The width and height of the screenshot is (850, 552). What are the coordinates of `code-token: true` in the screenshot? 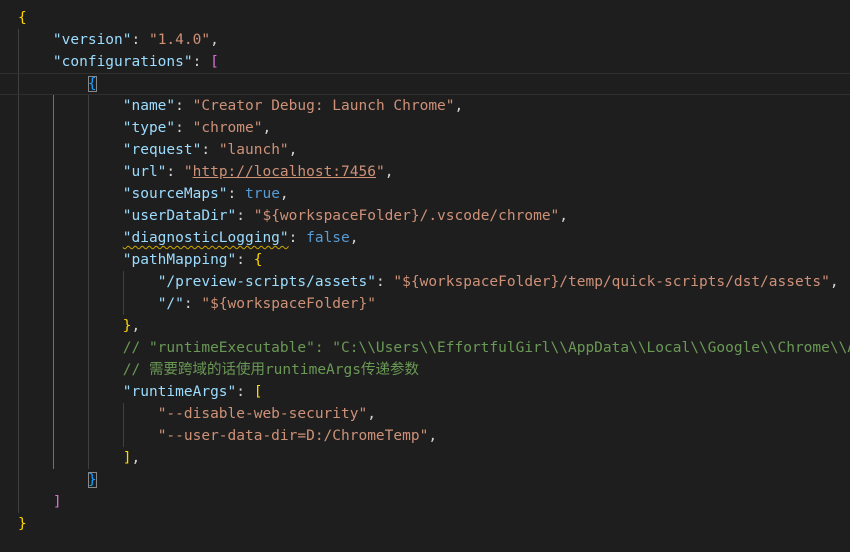 It's located at (262, 194).